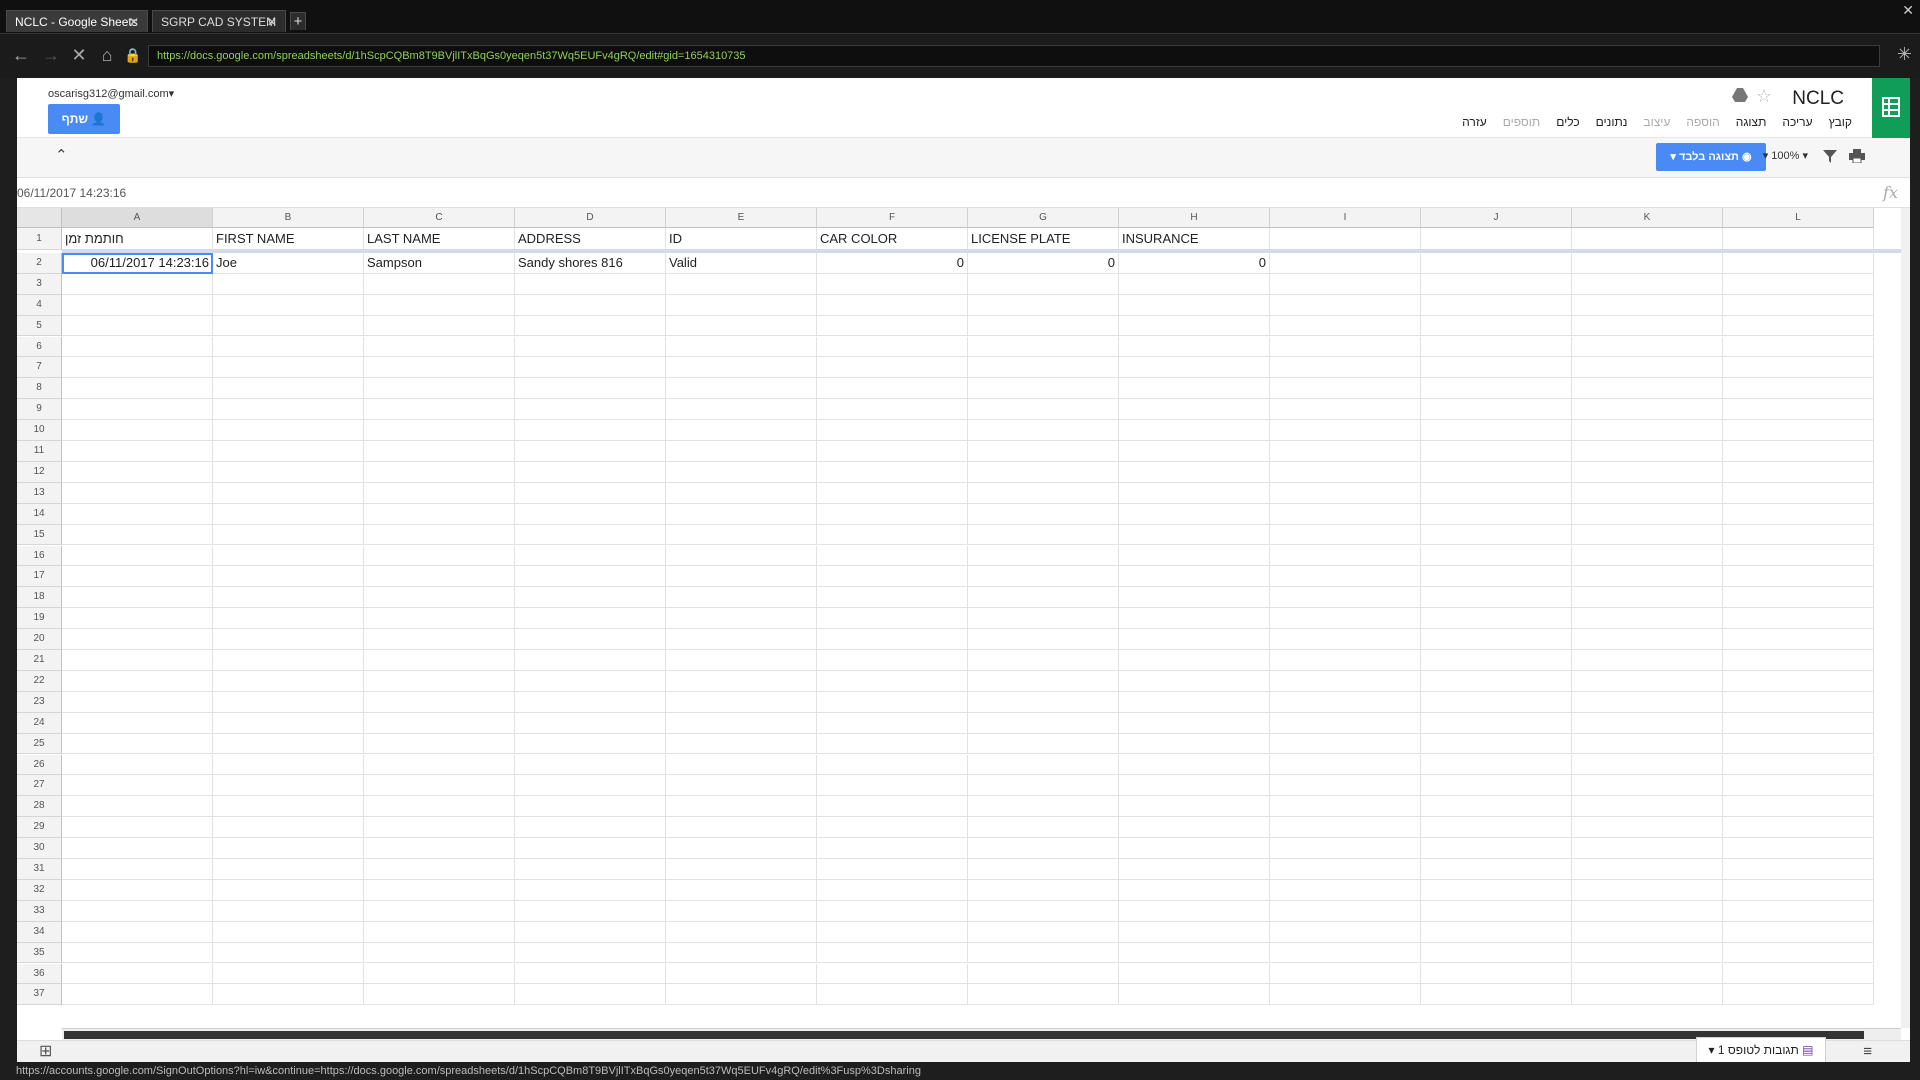 This screenshot has height=1080, width=1920. Describe the element at coordinates (439, 514) in the screenshot. I see `cell-C14` at that location.